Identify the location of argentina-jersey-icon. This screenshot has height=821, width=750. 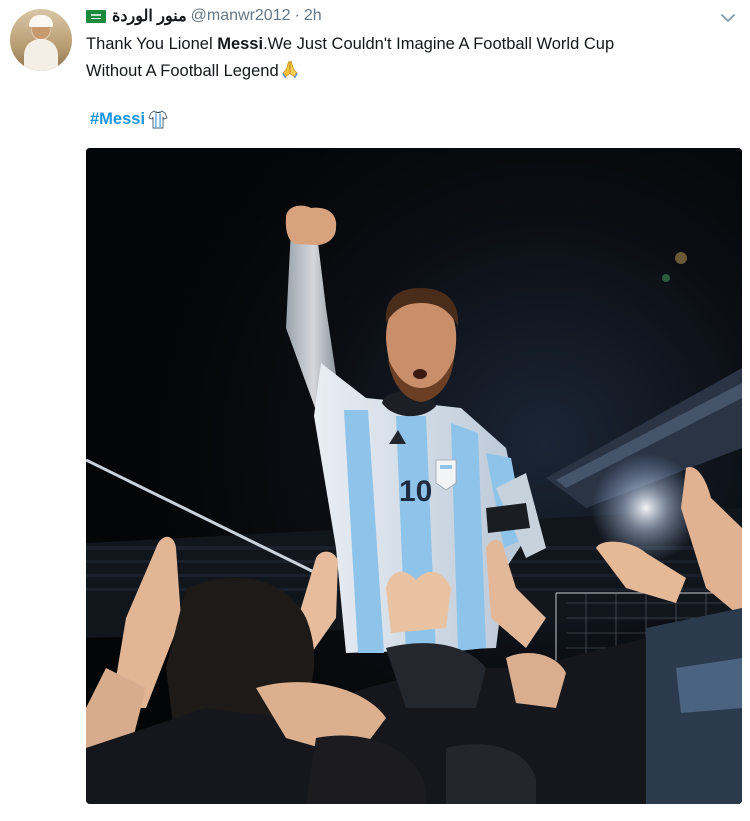
(158, 119).